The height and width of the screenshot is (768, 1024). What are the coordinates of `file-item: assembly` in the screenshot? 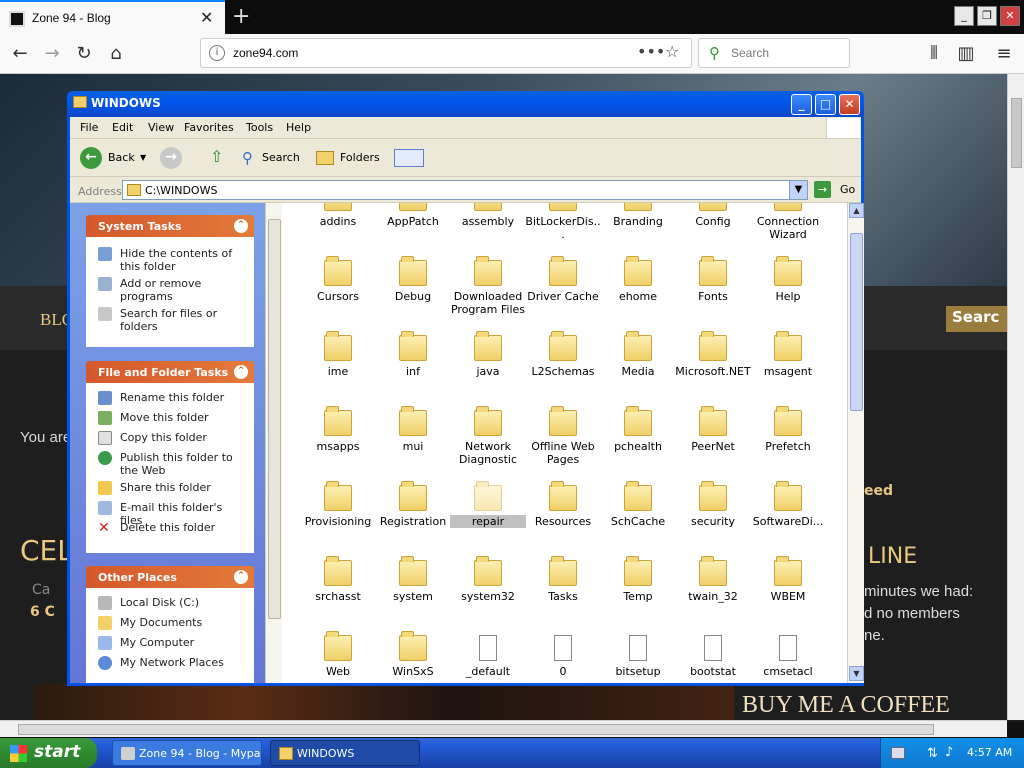 It's located at (488, 224).